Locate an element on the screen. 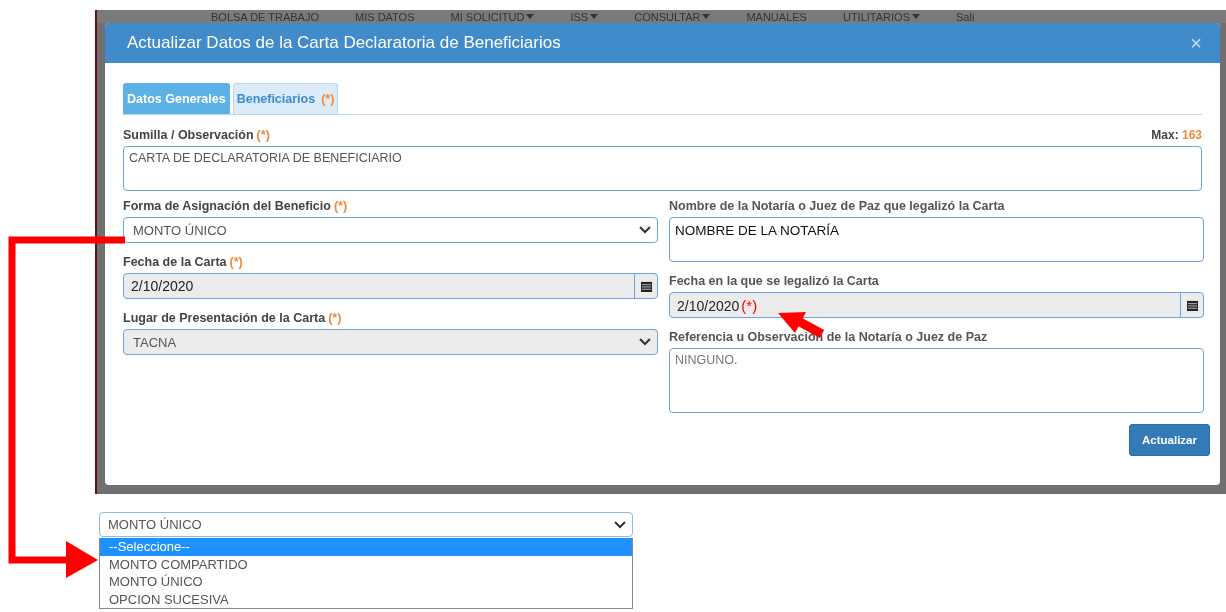 The image size is (1226, 612). field-label: Referencia u Observación de la Notaría o Juez de Paz is located at coordinates (829, 337).